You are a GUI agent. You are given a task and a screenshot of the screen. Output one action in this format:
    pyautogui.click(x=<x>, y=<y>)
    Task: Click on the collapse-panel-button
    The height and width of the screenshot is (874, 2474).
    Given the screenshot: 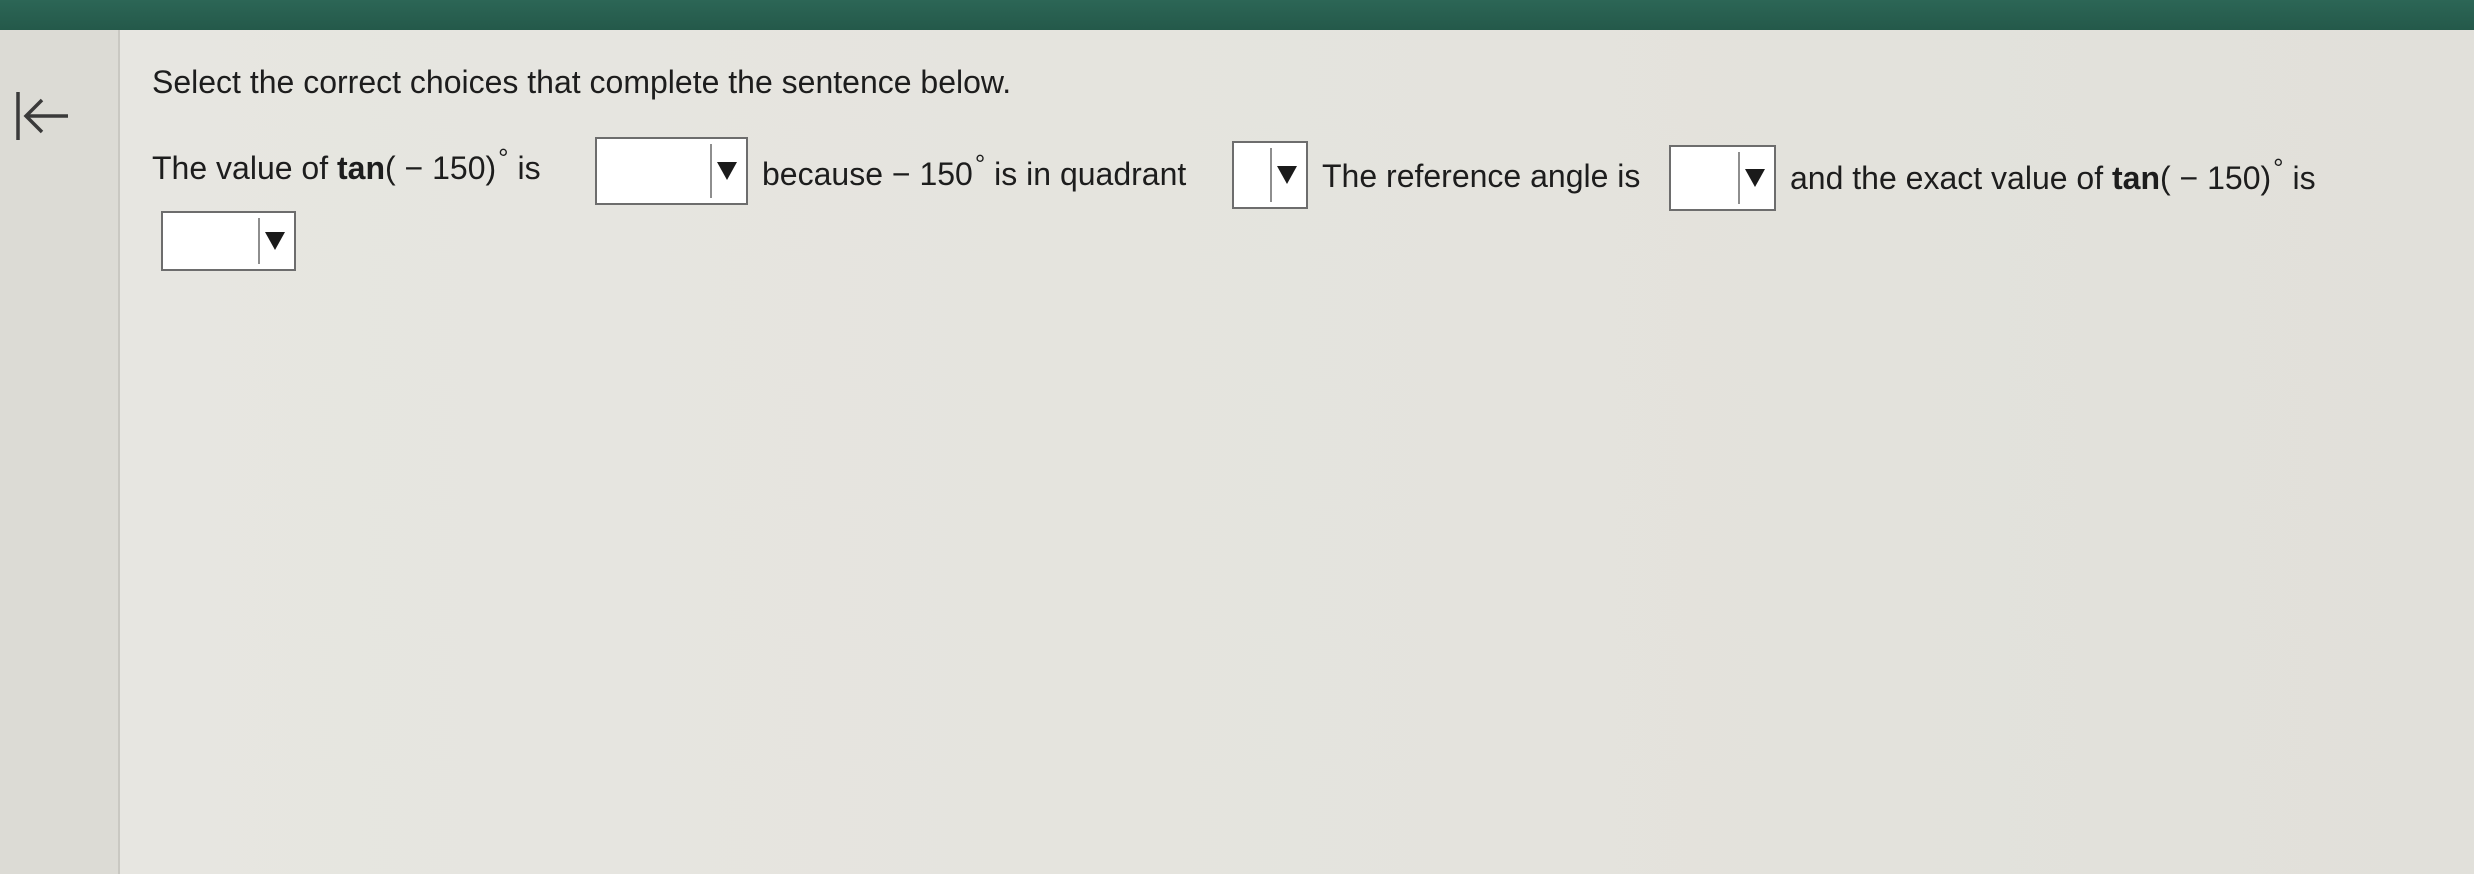 What is the action you would take?
    pyautogui.click(x=41, y=117)
    